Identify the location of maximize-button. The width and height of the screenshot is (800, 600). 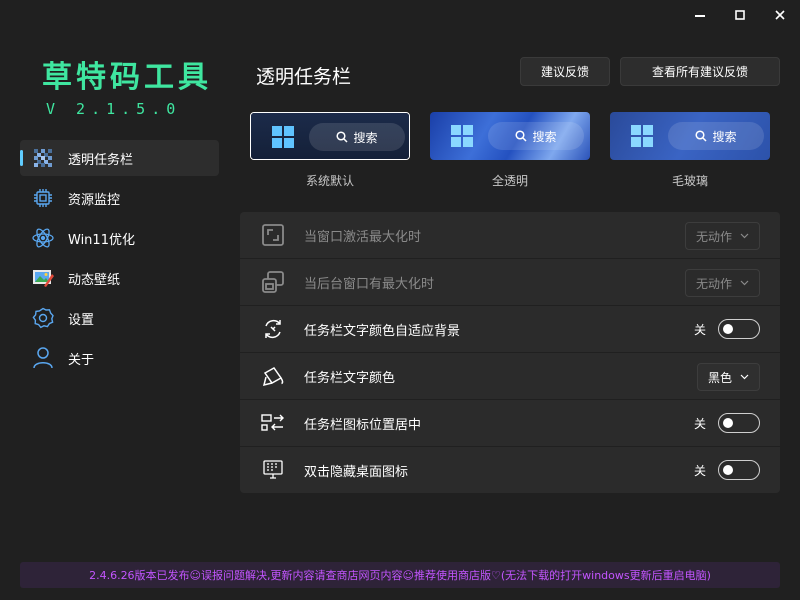
(740, 15).